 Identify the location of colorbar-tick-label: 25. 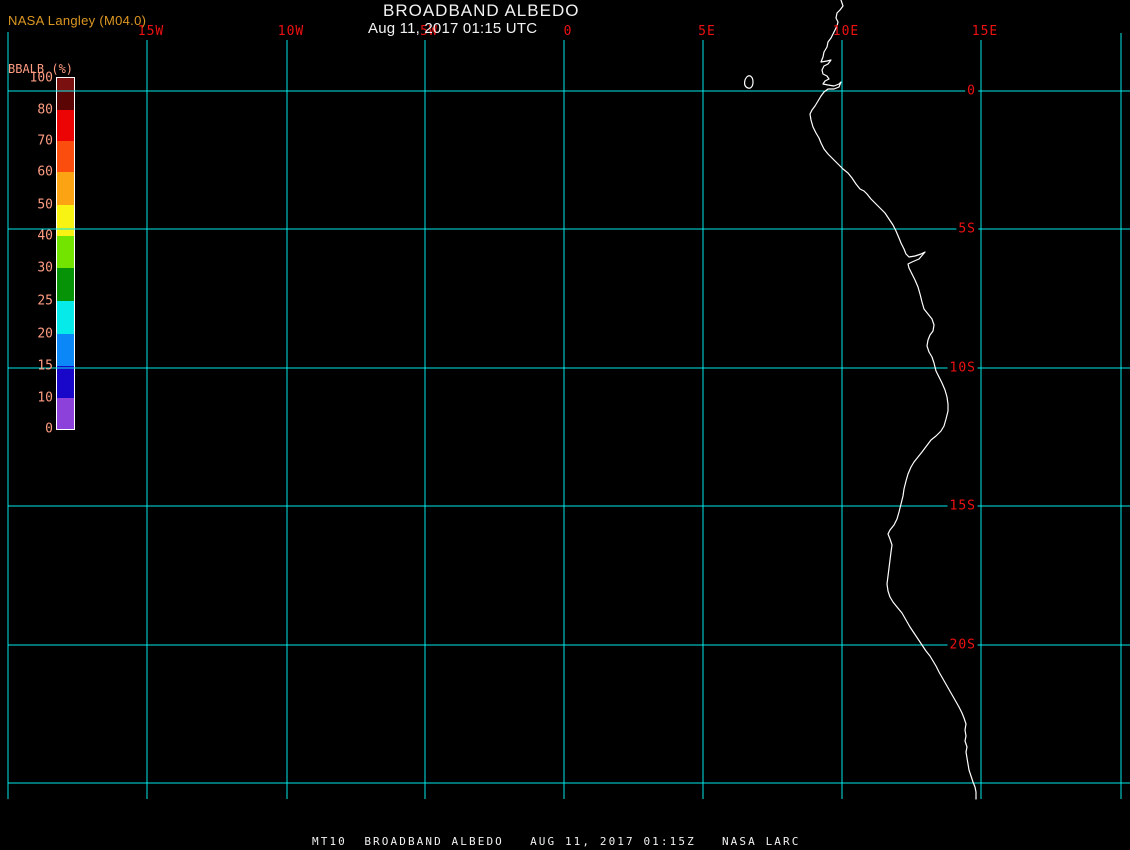
(45, 301).